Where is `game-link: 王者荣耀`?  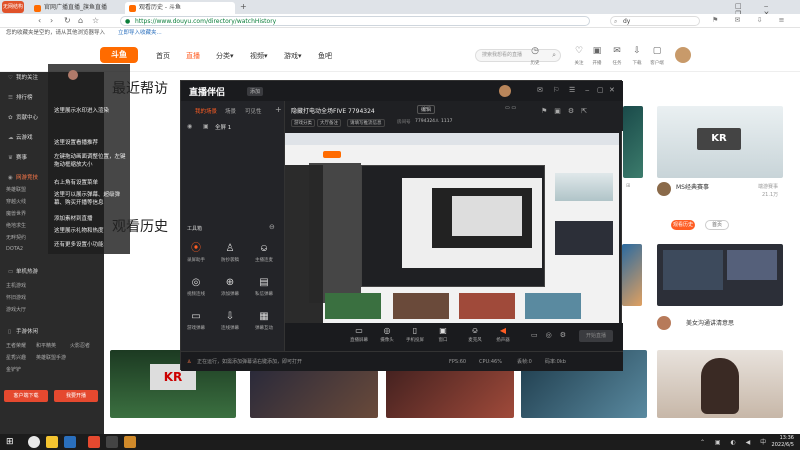
game-link: 王者荣耀 is located at coordinates (16, 345).